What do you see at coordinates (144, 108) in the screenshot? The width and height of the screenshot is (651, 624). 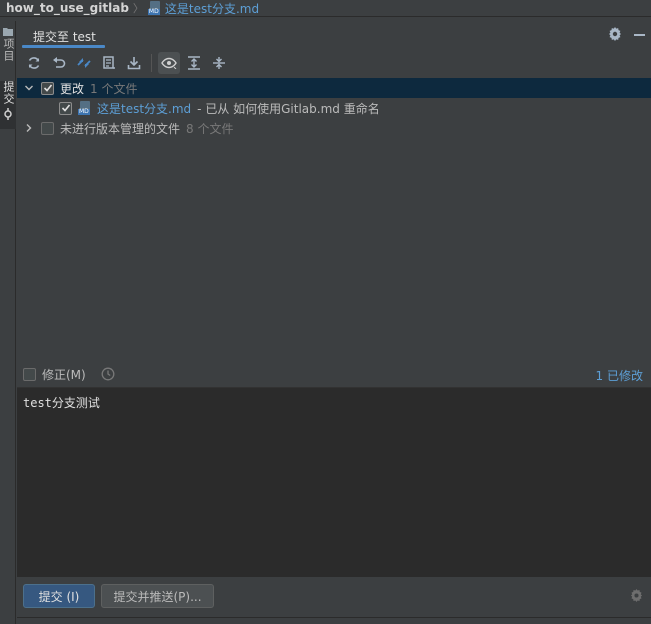 I see `file-name: 这是test分支.md` at bounding box center [144, 108].